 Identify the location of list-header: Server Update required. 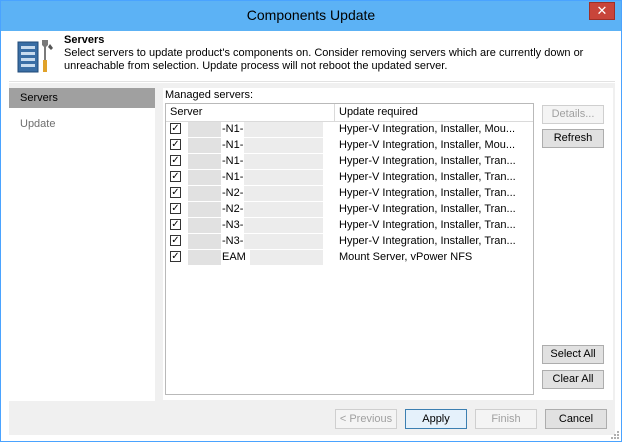
(349, 113).